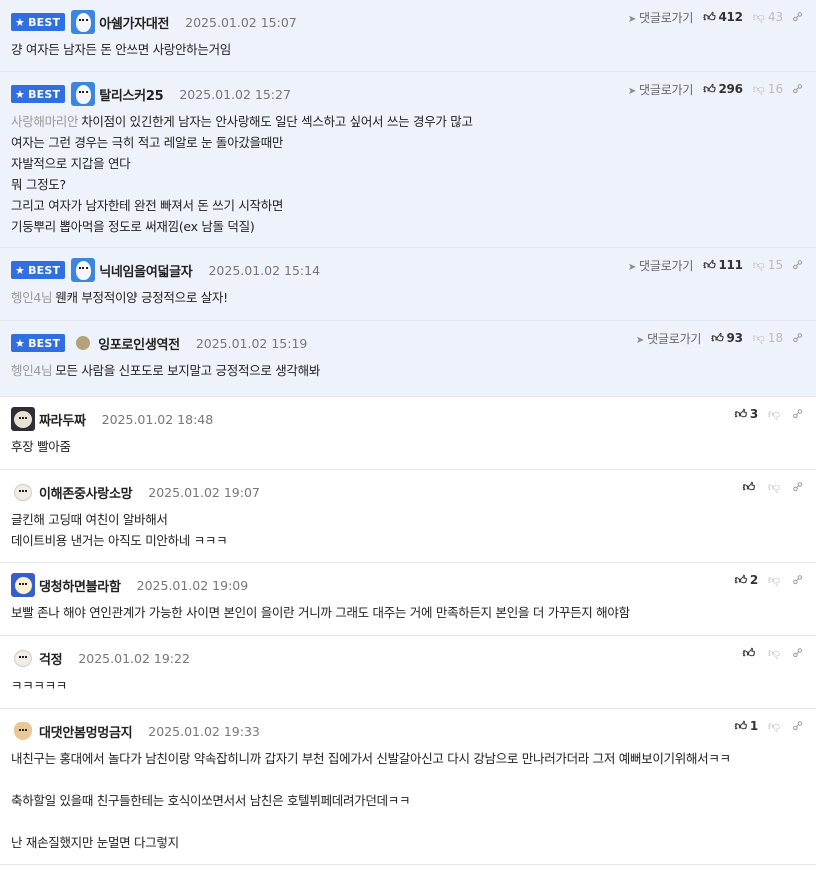  Describe the element at coordinates (139, 343) in the screenshot. I see `author-name: 잉포로인생역전` at that location.